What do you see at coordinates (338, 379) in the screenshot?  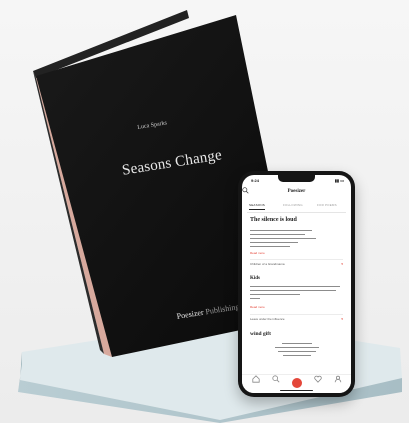 I see `profile-icon` at bounding box center [338, 379].